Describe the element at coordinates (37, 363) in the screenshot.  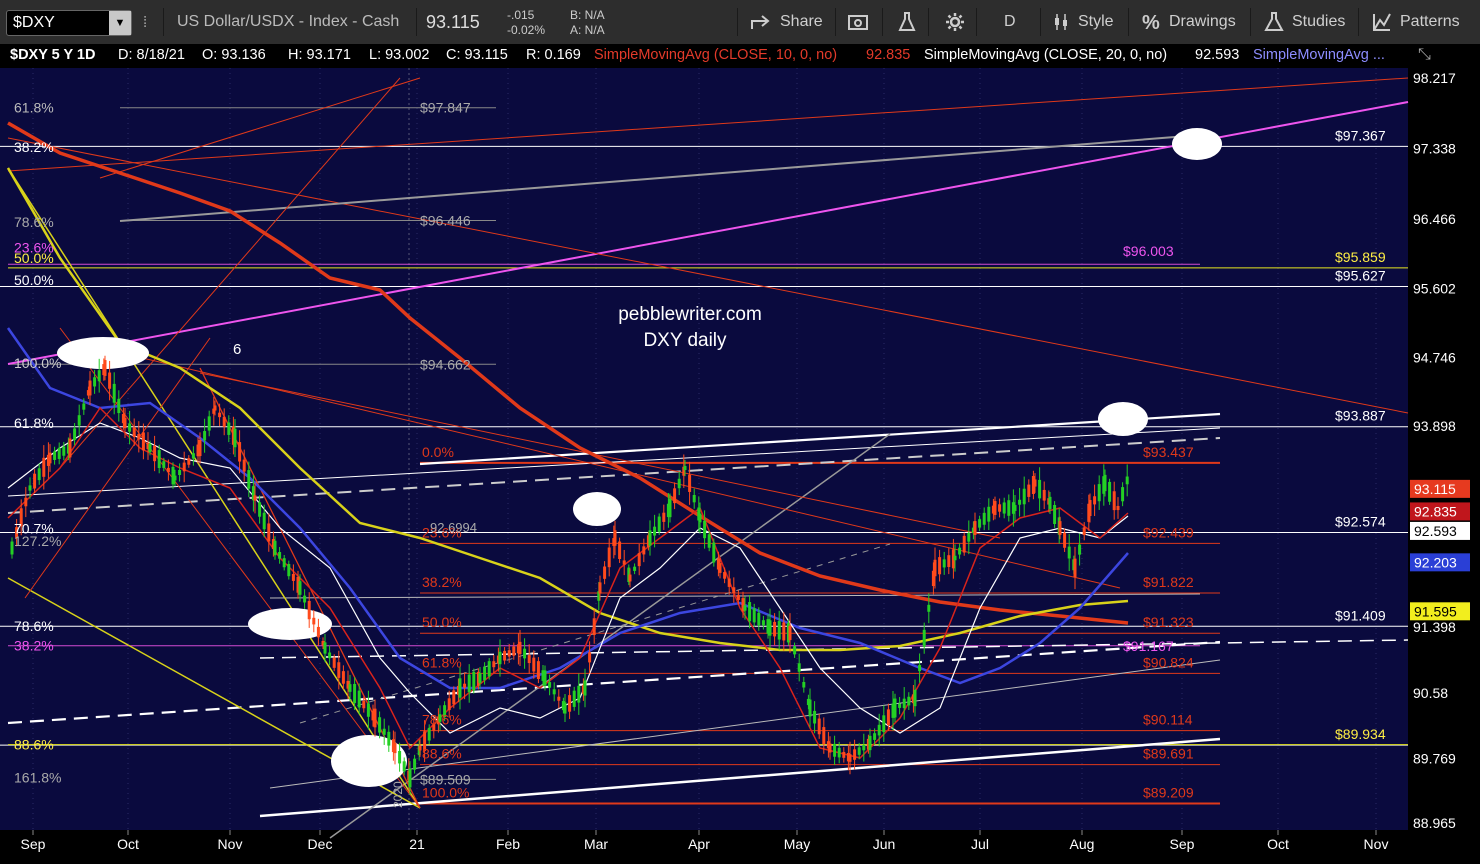
I see `fib-label-left: 100.0%` at that location.